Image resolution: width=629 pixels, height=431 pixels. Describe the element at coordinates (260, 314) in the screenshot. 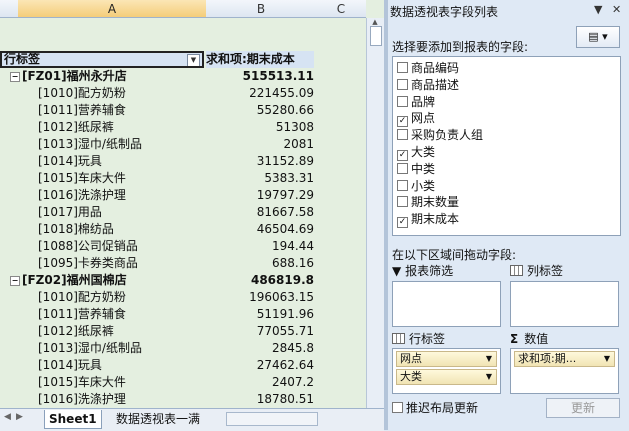

I see `value-cell: 51191.96` at that location.